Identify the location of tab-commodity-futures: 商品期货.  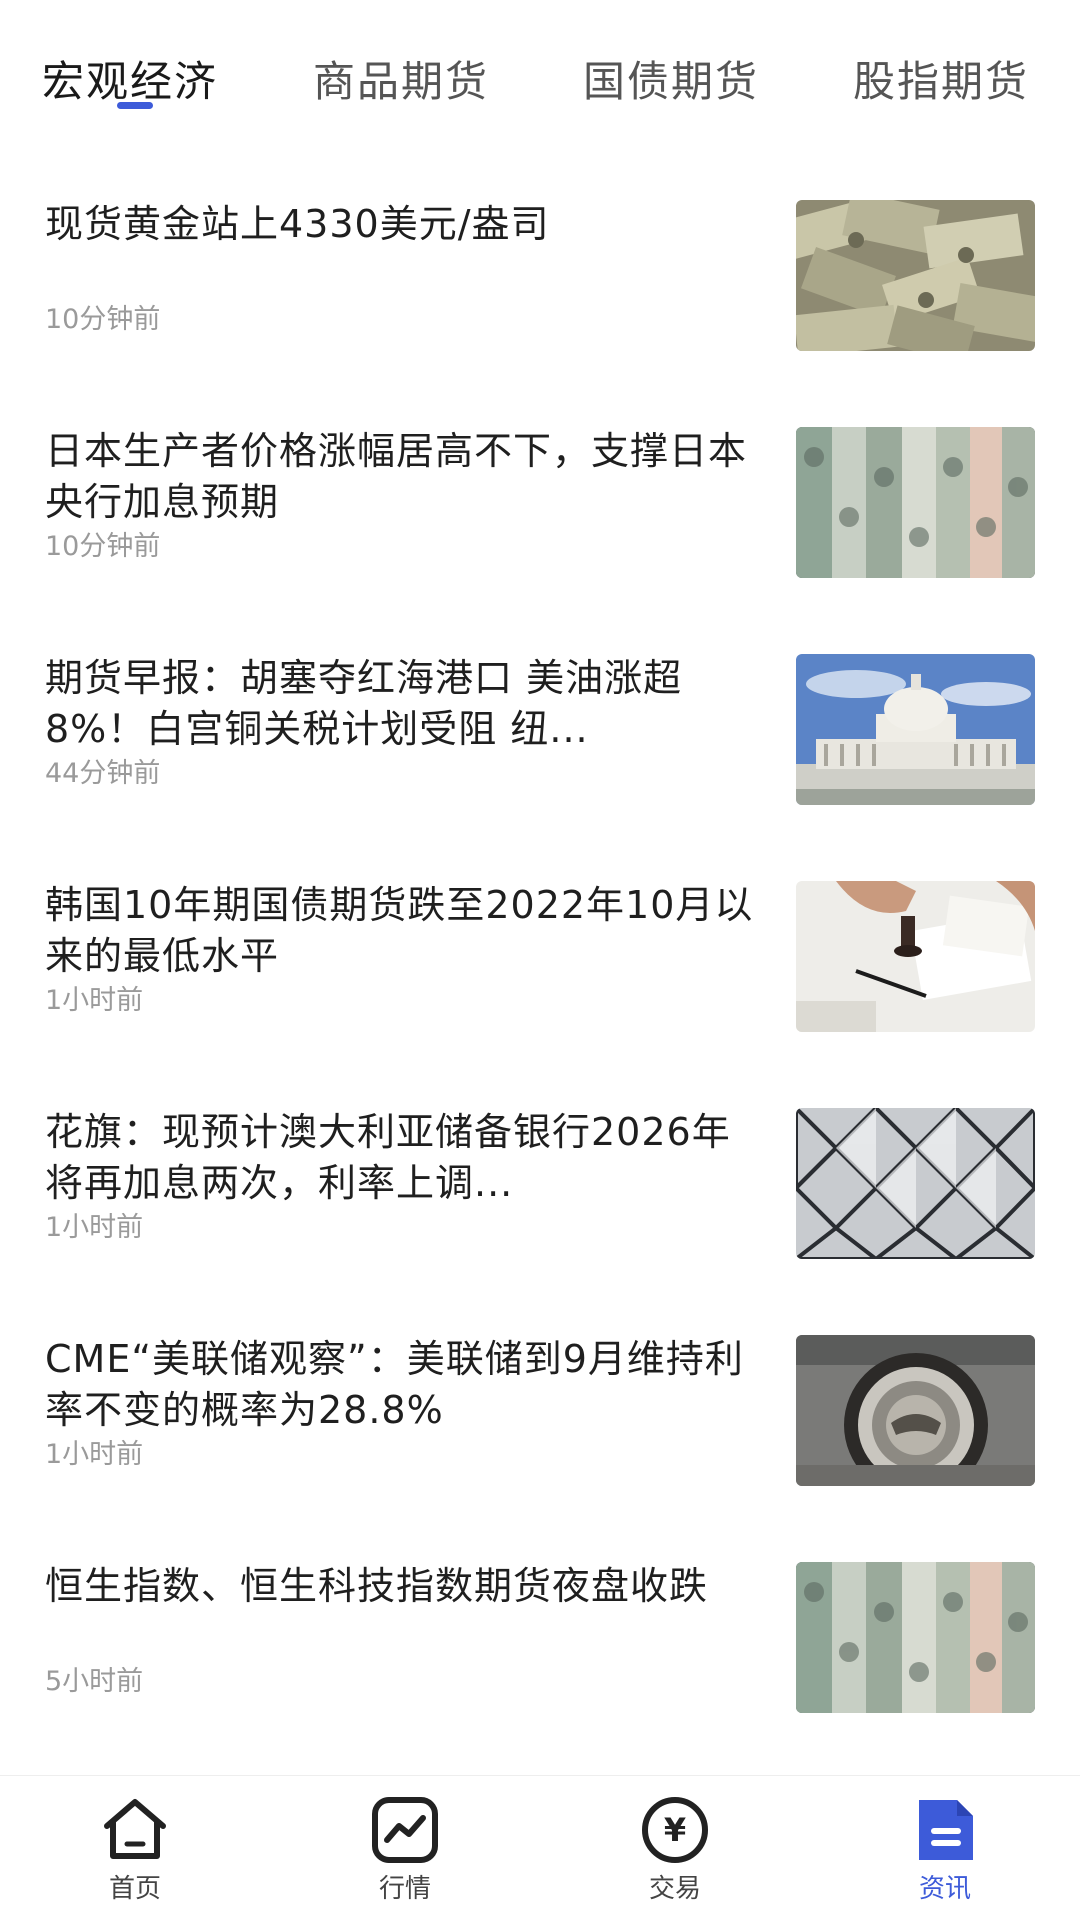
(401, 78).